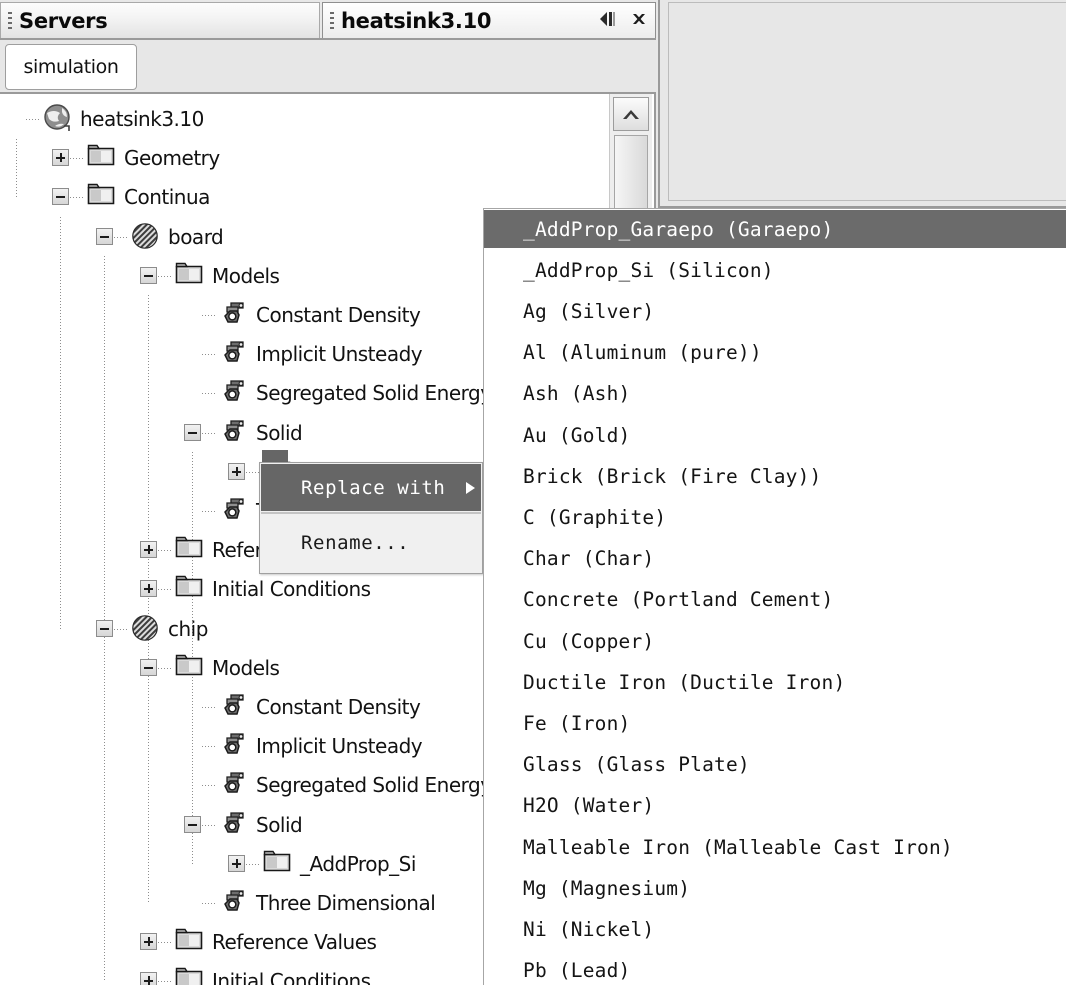 The height and width of the screenshot is (985, 1066). I want to click on tree-node-label: Segregated Solid Energy, so click(374, 785).